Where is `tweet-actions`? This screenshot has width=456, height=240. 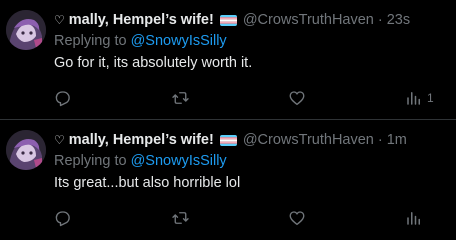
tweet-actions is located at coordinates (228, 218).